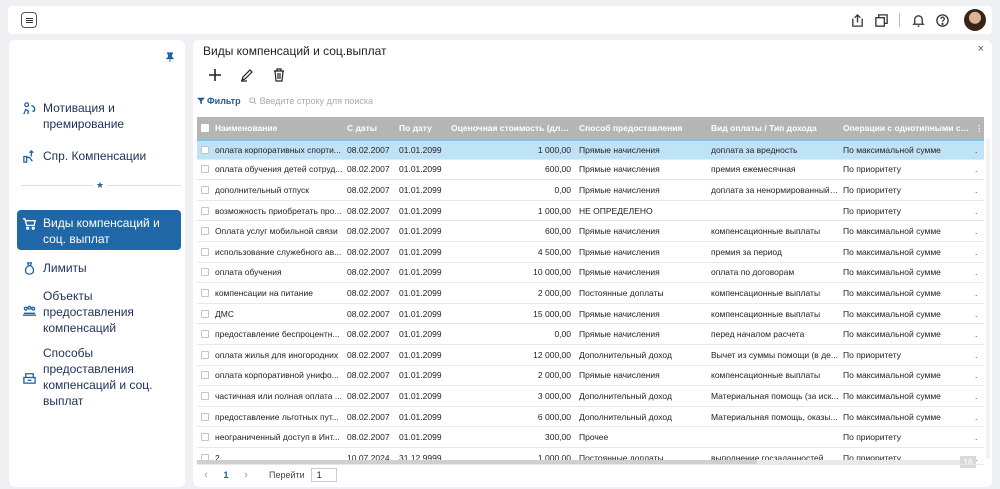  Describe the element at coordinates (918, 20) in the screenshot. I see `bell-icon` at that location.